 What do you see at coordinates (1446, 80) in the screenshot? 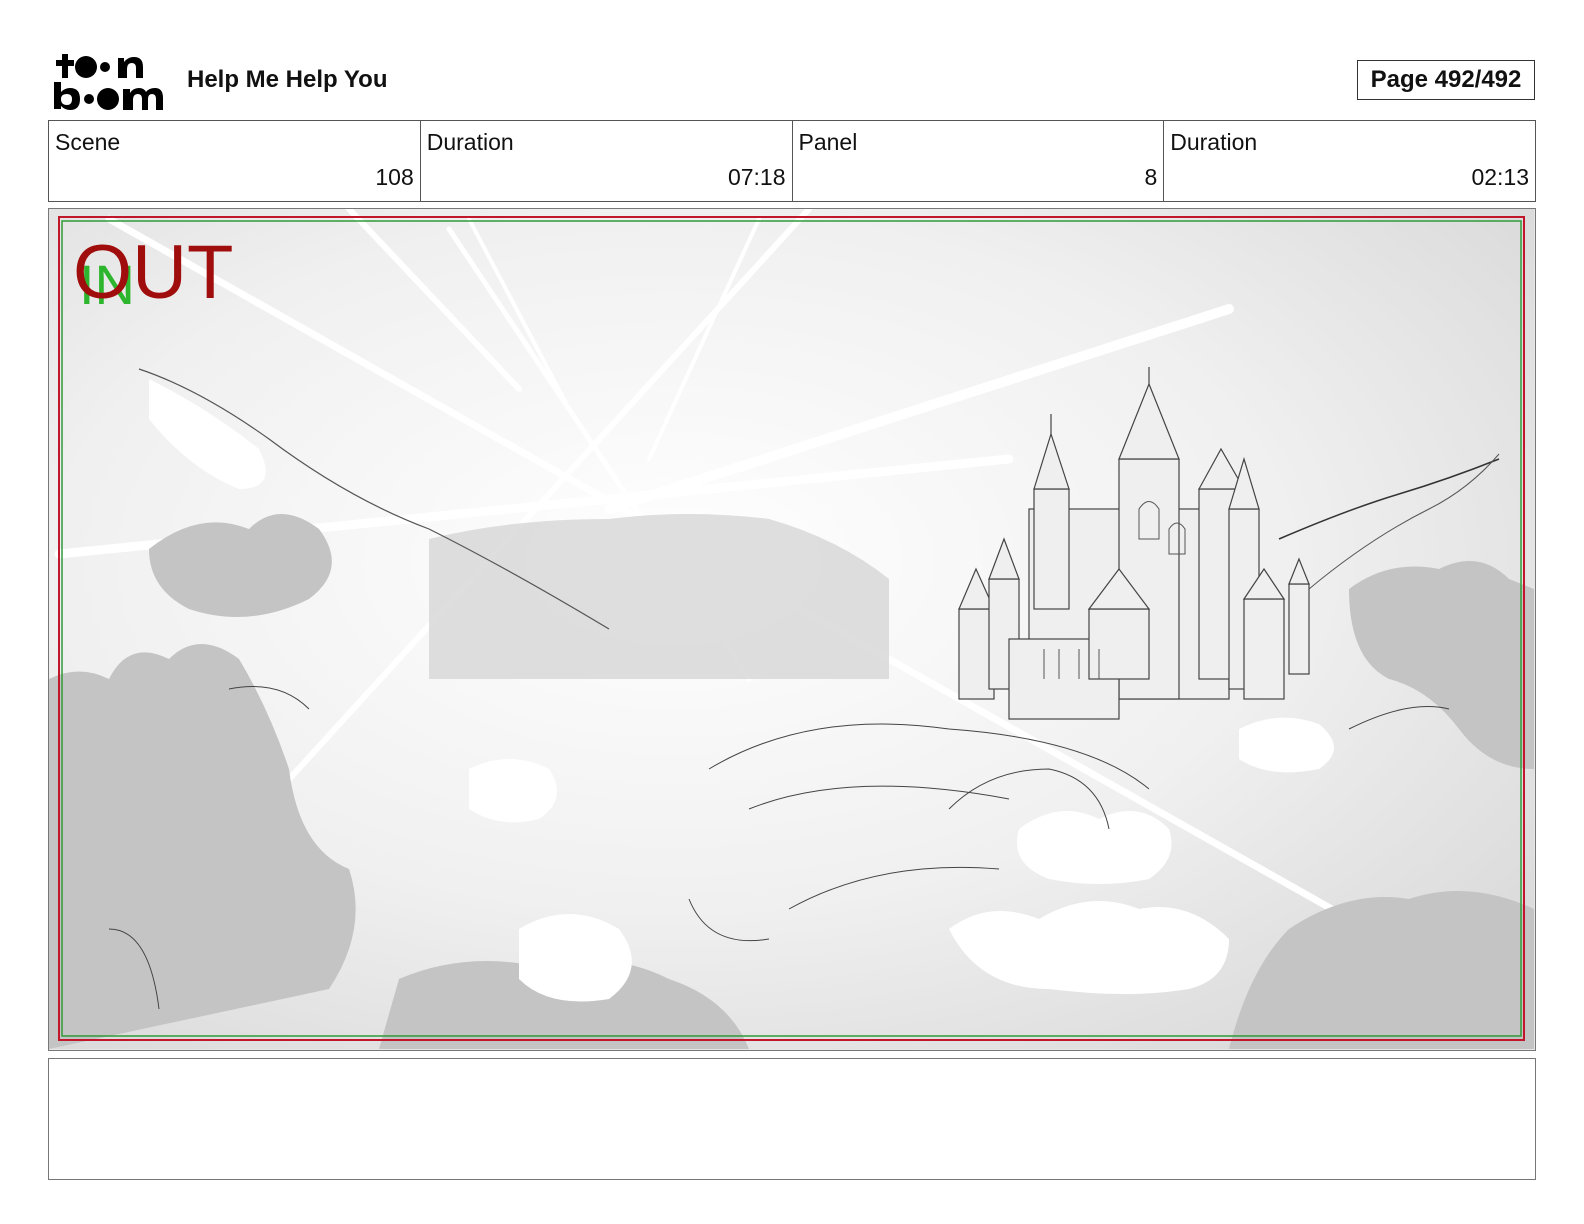
I see `page-indicator: Page 492/492` at bounding box center [1446, 80].